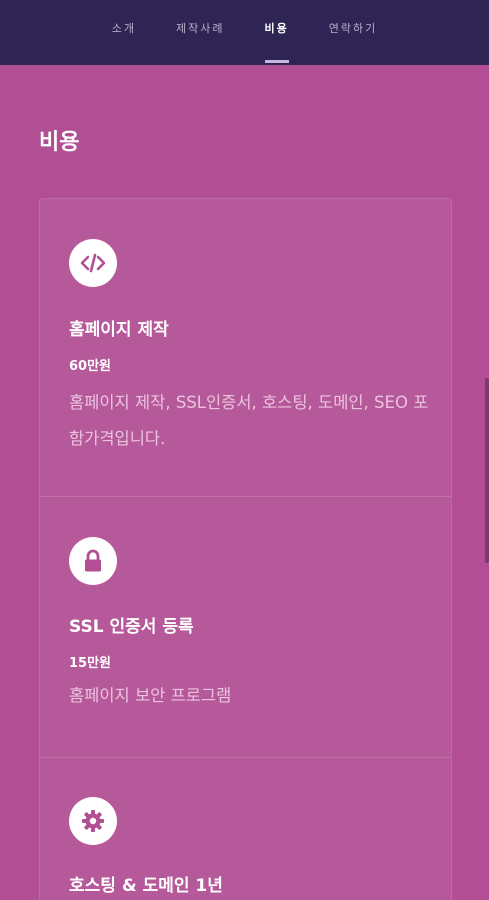 Image resolution: width=489 pixels, height=900 pixels. I want to click on page-title: 비용, so click(59, 142).